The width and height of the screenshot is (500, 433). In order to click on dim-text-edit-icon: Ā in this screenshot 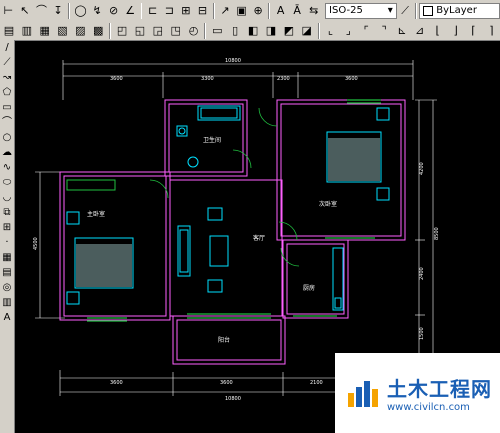, I will do `click(297, 11)`.